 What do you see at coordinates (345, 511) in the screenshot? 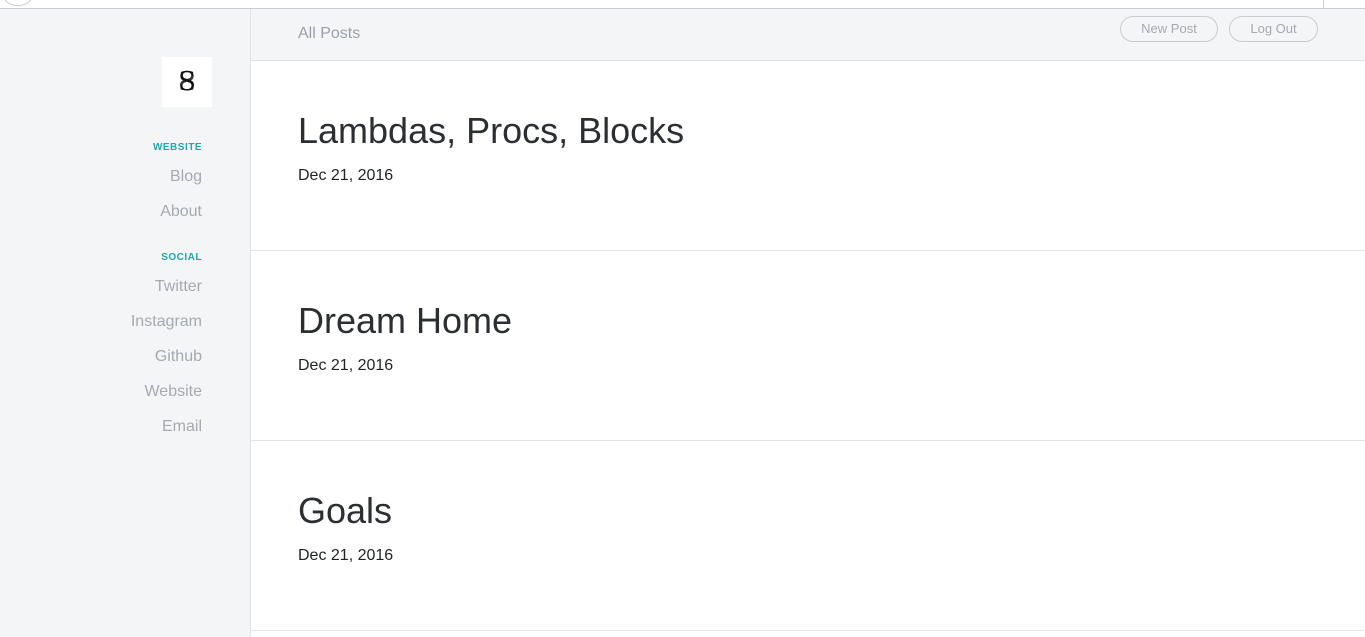
I see `post-title: Goals` at bounding box center [345, 511].